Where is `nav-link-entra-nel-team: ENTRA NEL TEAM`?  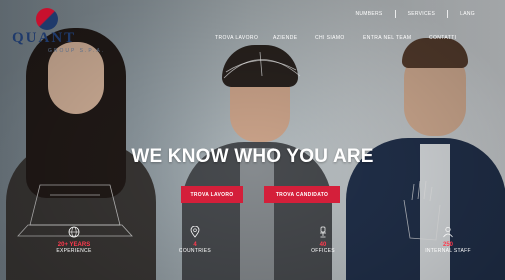 nav-link-entra-nel-team: ENTRA NEL TEAM is located at coordinates (396, 38).